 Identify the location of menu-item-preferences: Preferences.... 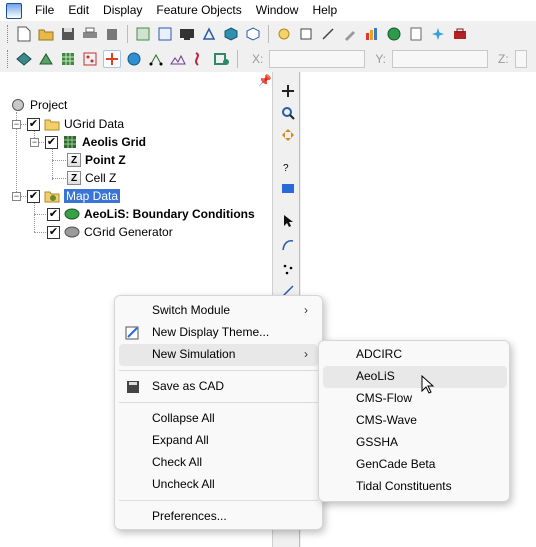
(218, 517).